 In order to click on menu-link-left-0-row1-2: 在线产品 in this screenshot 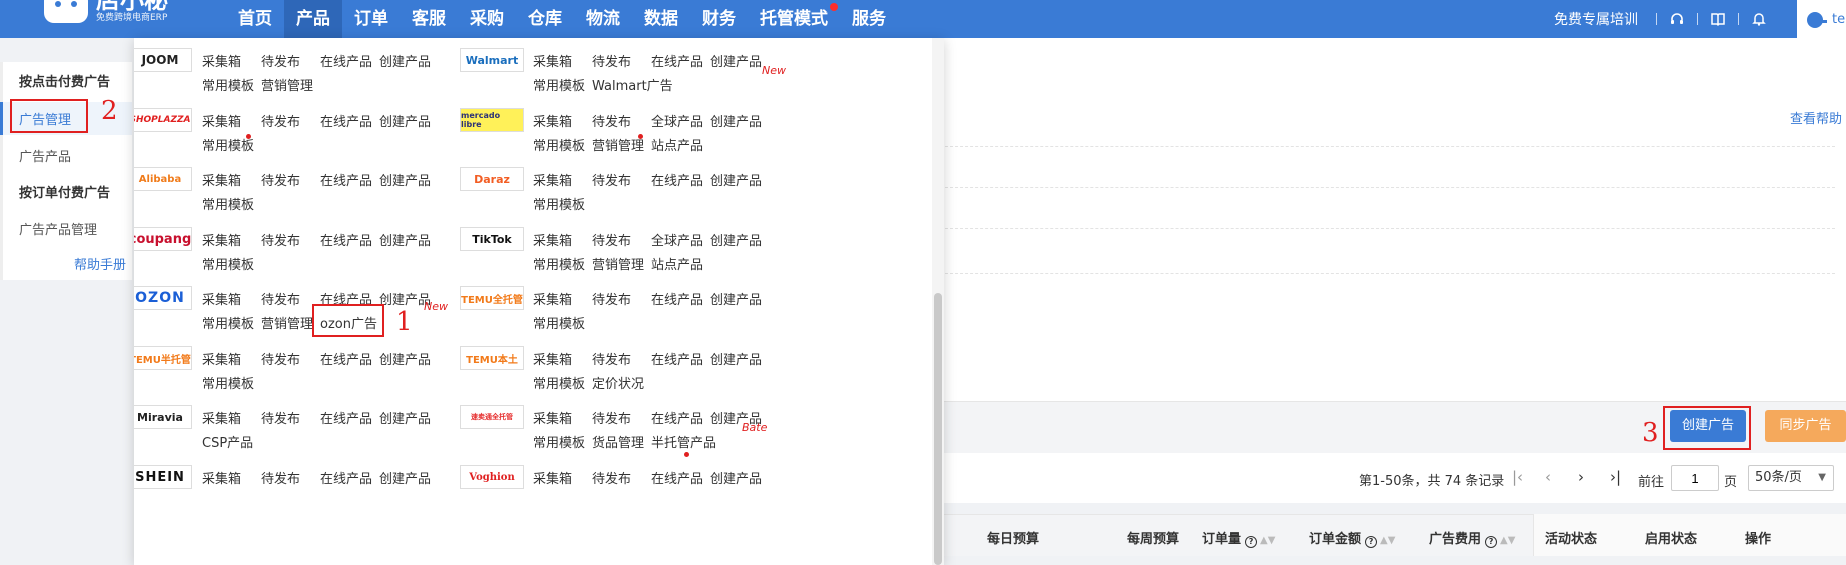, I will do `click(346, 60)`.